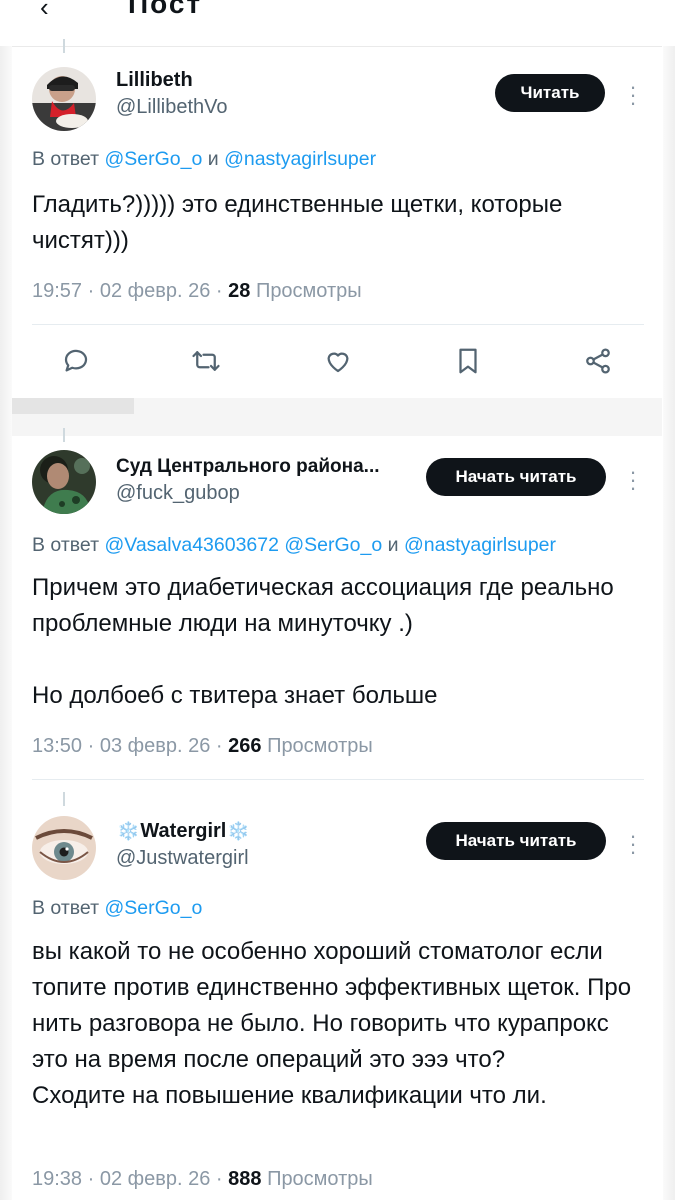 The image size is (675, 1200). I want to click on section-gap, so click(337, 417).